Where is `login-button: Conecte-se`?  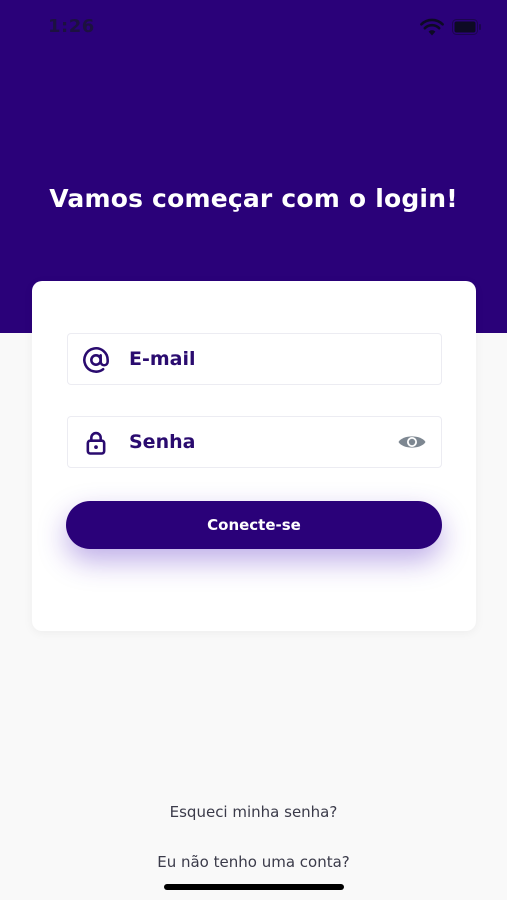 login-button: Conecte-se is located at coordinates (254, 525).